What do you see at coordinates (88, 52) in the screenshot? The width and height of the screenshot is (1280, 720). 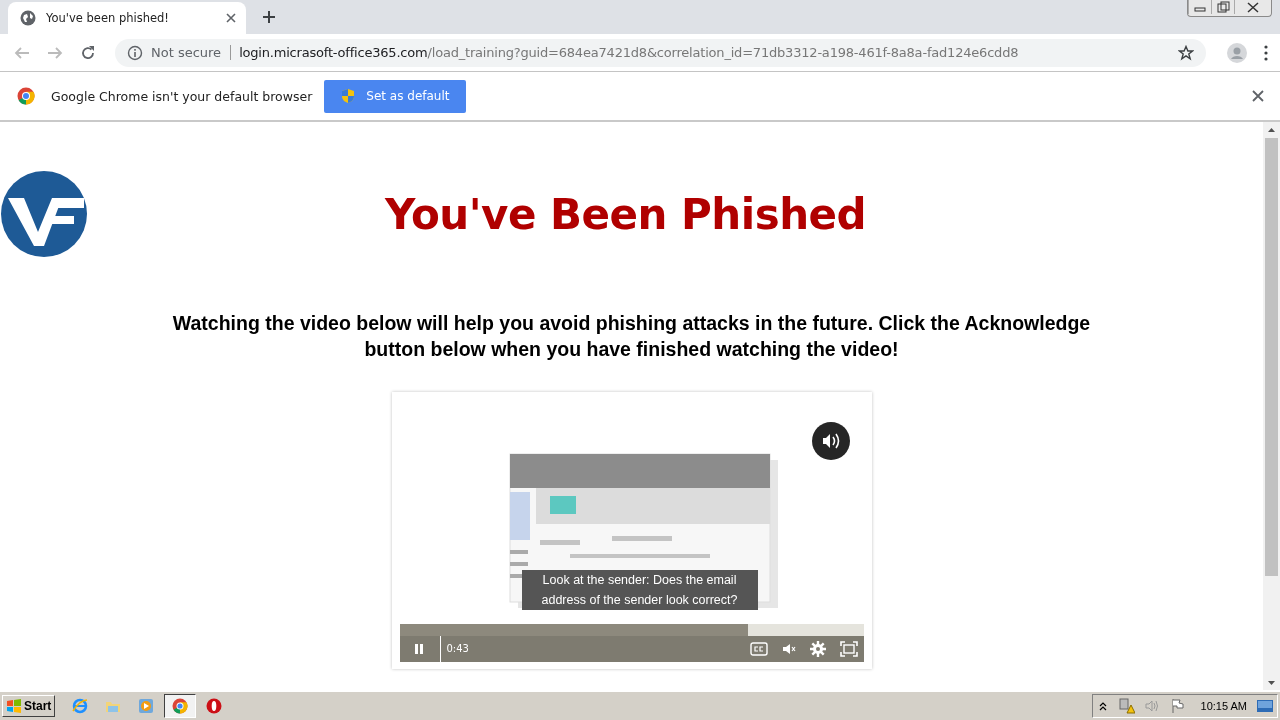 I see `reload-icon` at bounding box center [88, 52].